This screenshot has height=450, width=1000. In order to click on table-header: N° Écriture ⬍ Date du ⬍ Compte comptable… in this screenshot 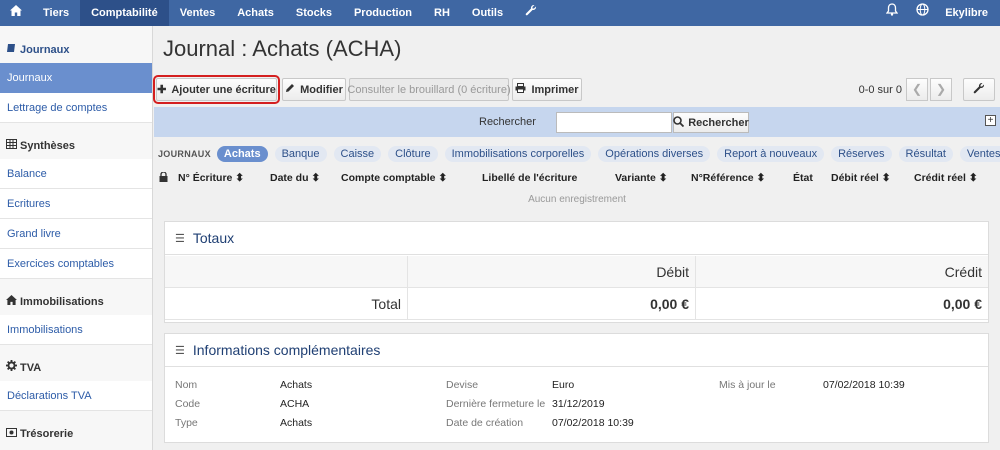, I will do `click(577, 179)`.